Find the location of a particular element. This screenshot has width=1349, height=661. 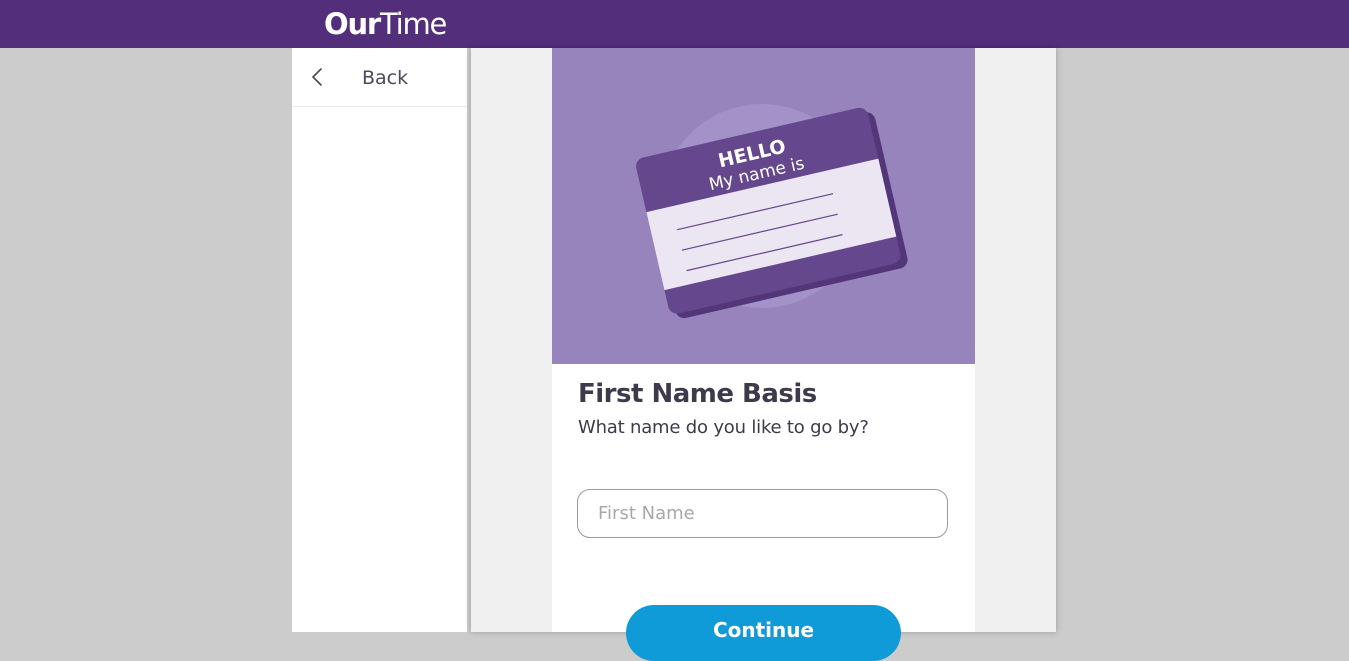

back-label: Back is located at coordinates (385, 78).